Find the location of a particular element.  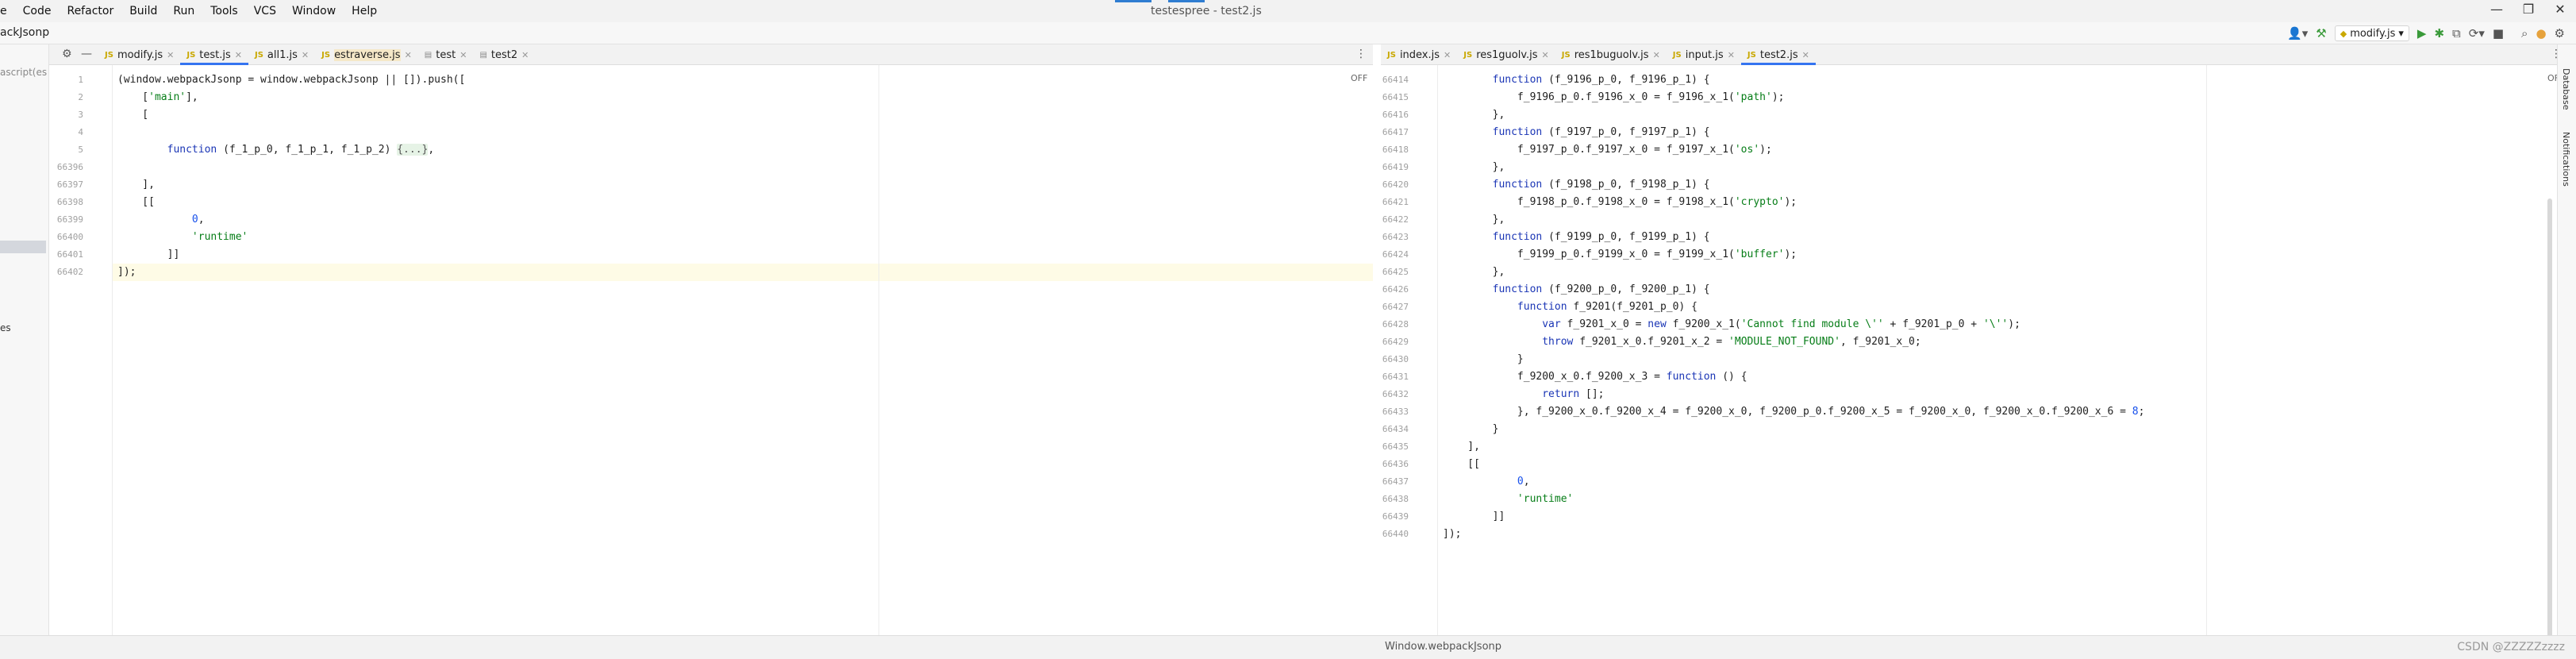

update-icon: ● is located at coordinates (2541, 33).